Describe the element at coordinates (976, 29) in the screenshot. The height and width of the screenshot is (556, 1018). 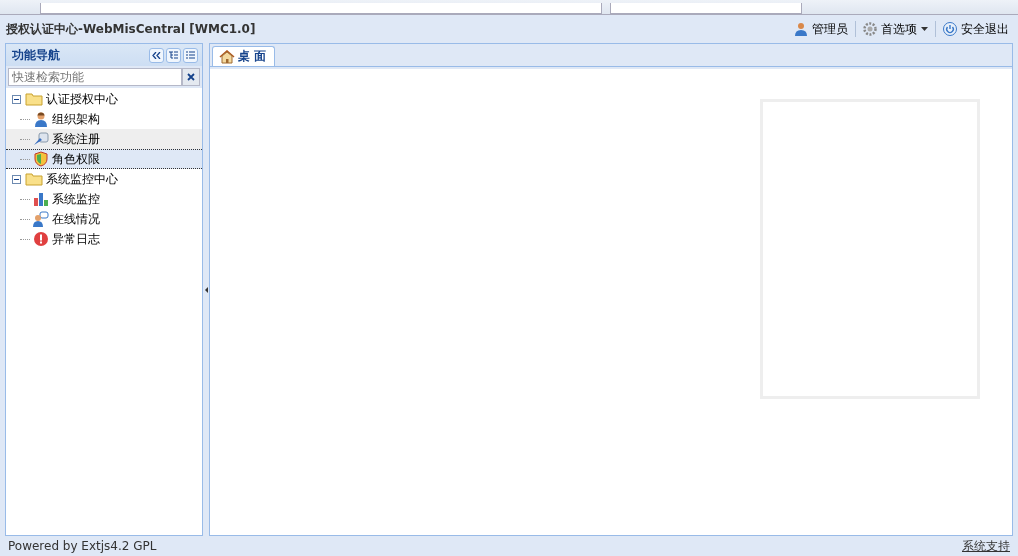
I see `header-action-button: 安全退出` at that location.